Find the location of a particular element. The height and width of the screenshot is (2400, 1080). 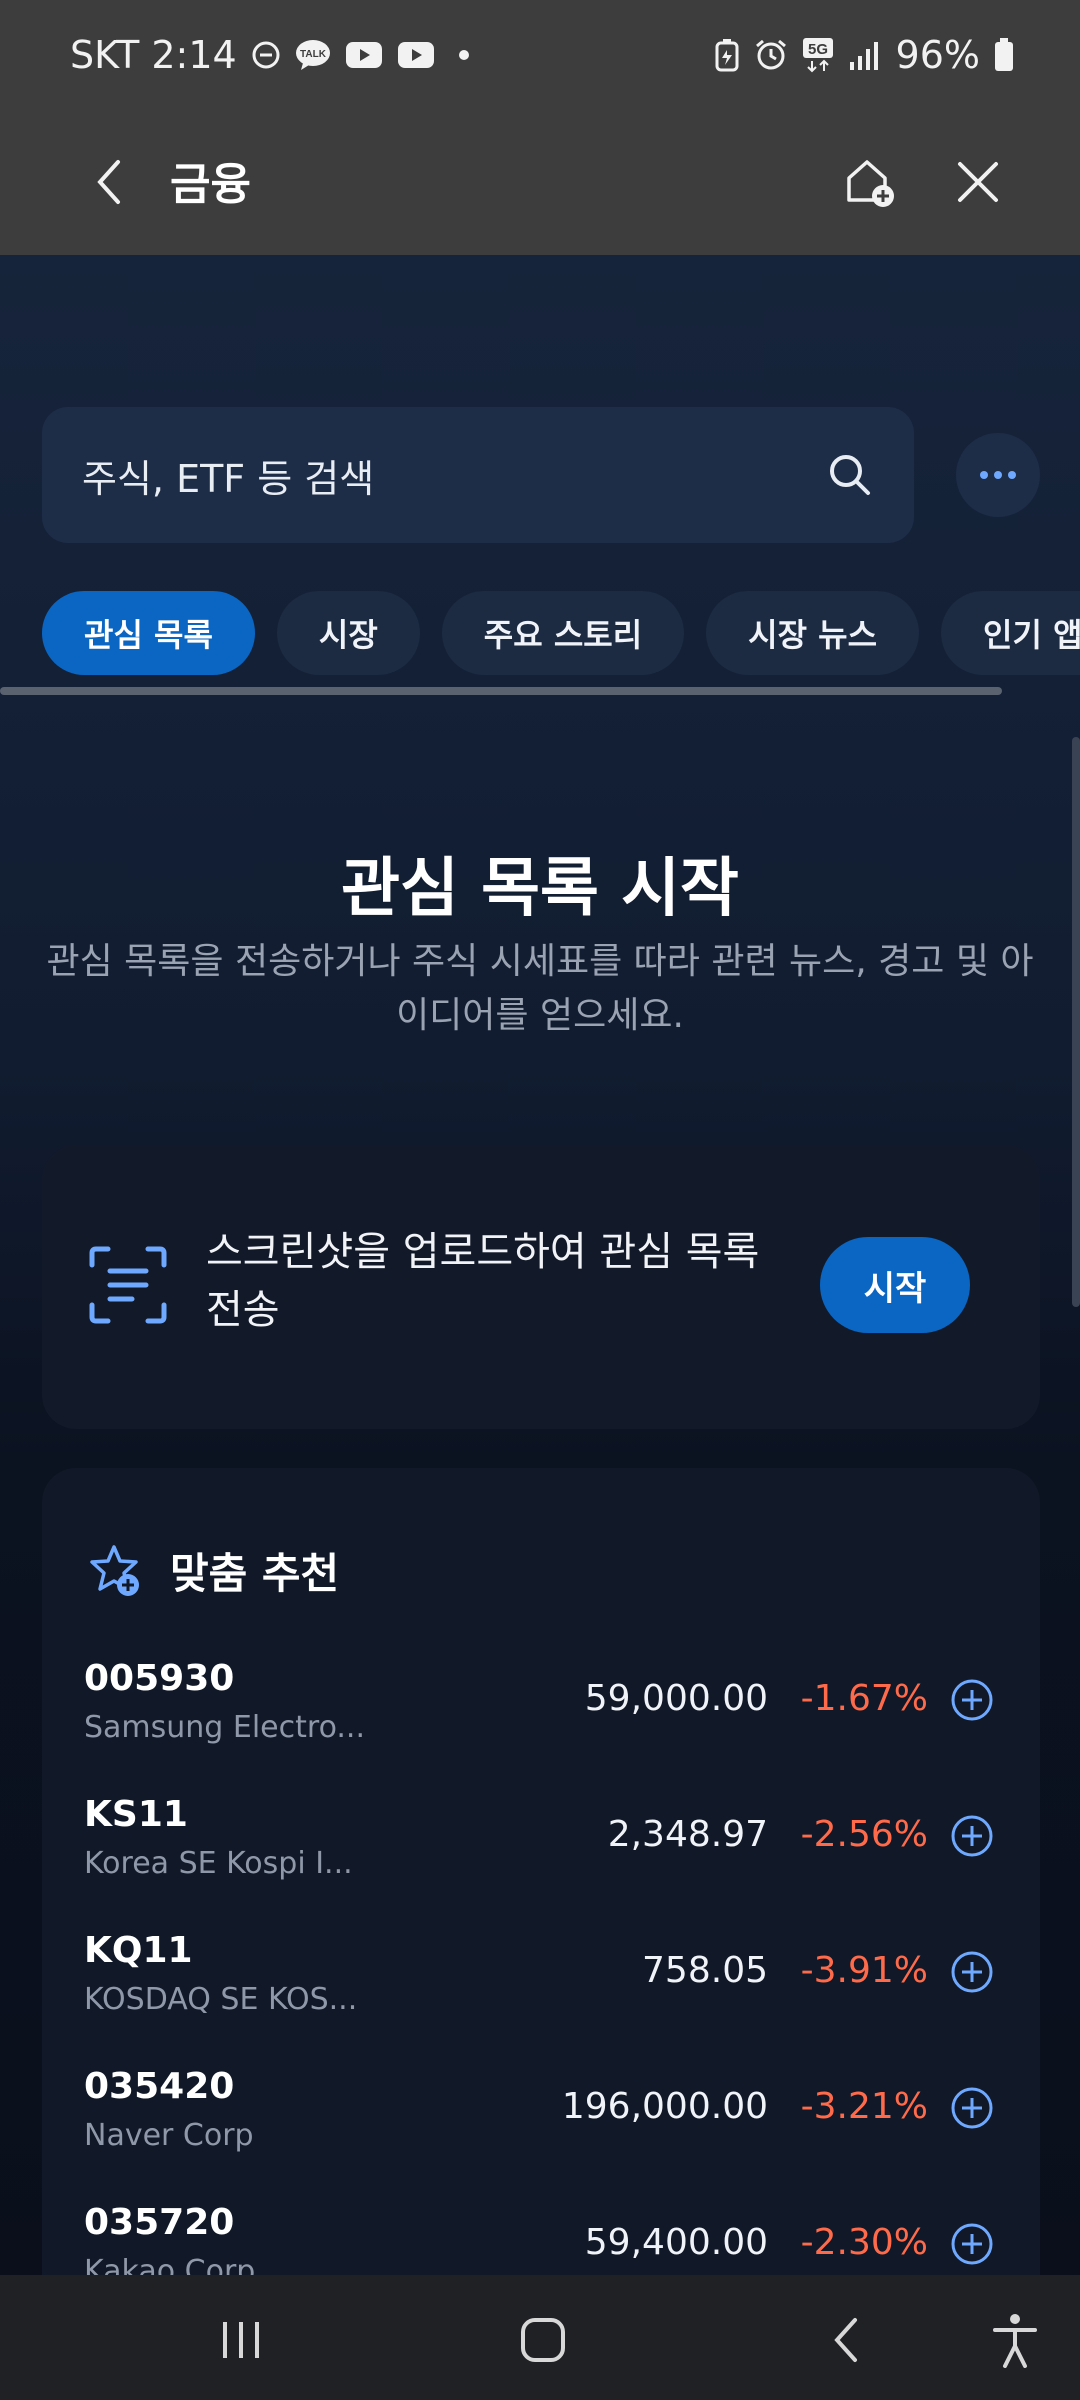

home-icon is located at coordinates (543, 2340).